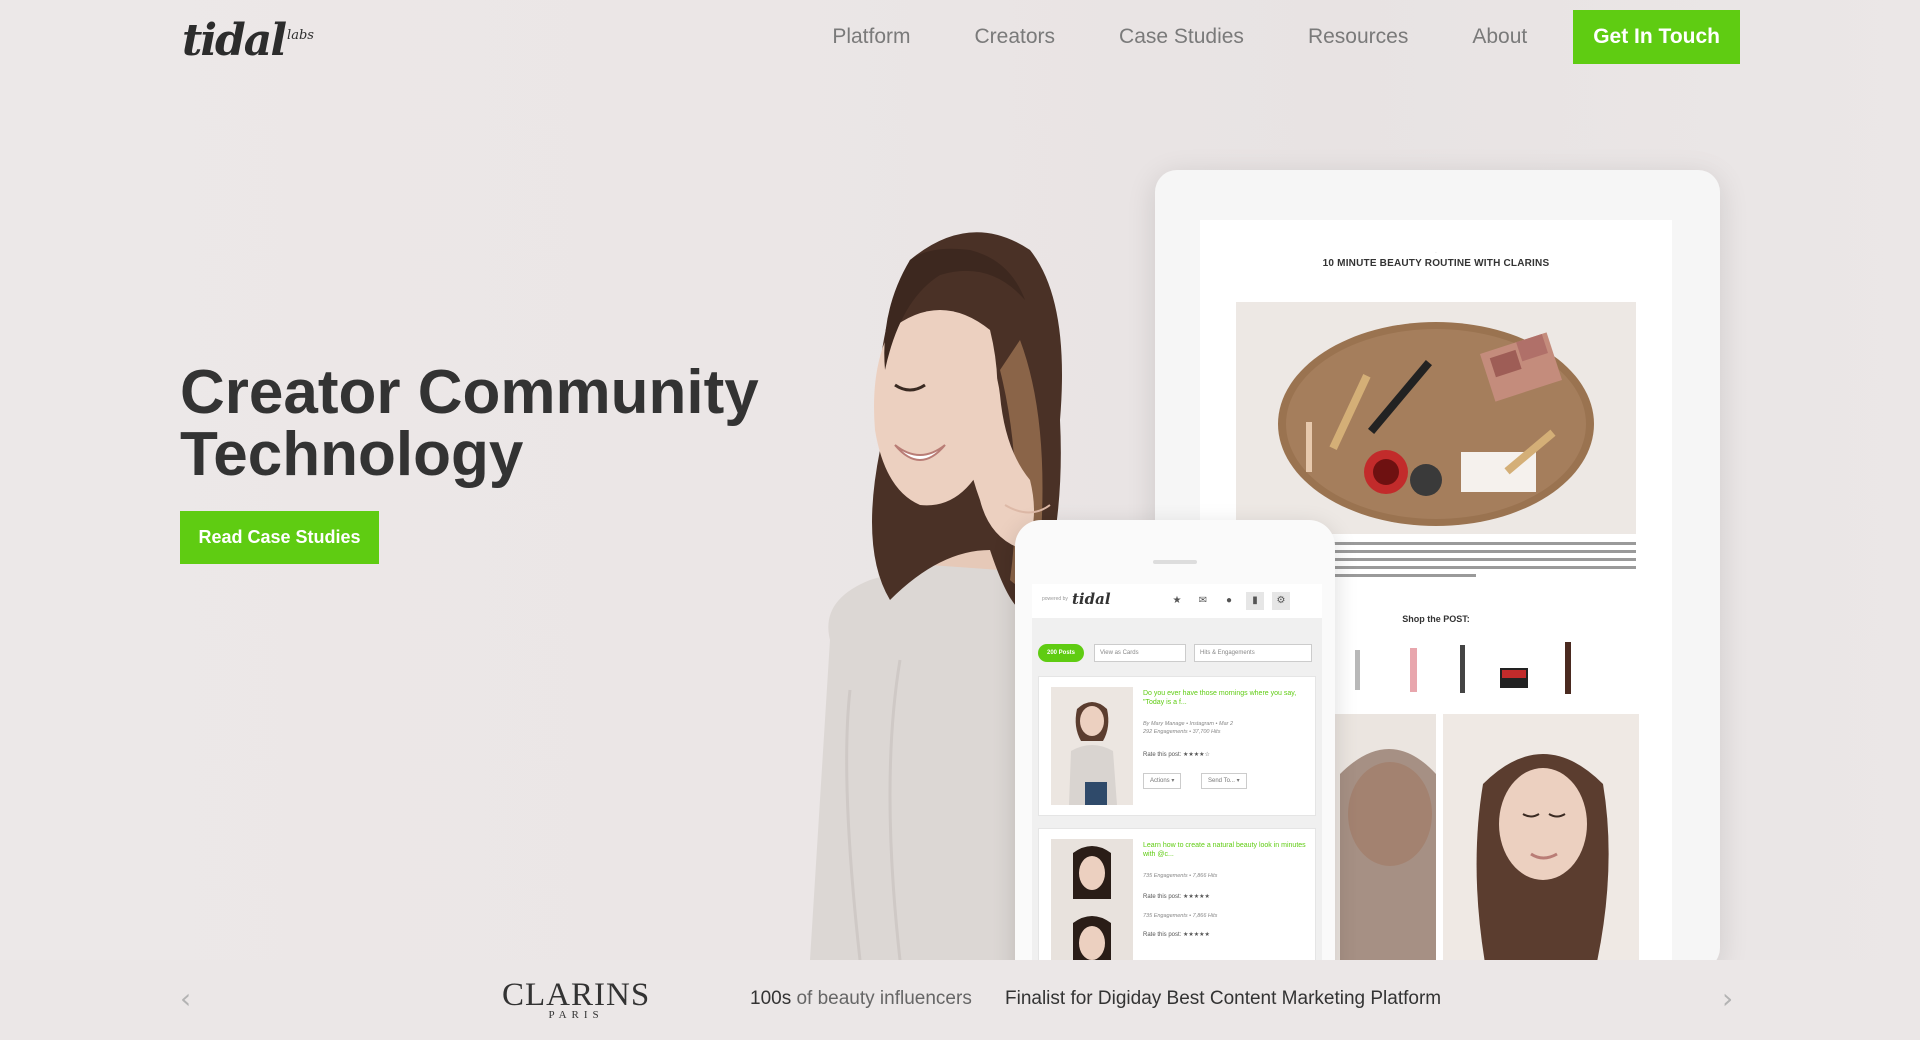  I want to click on app-logo: tidal, so click(1091, 599).